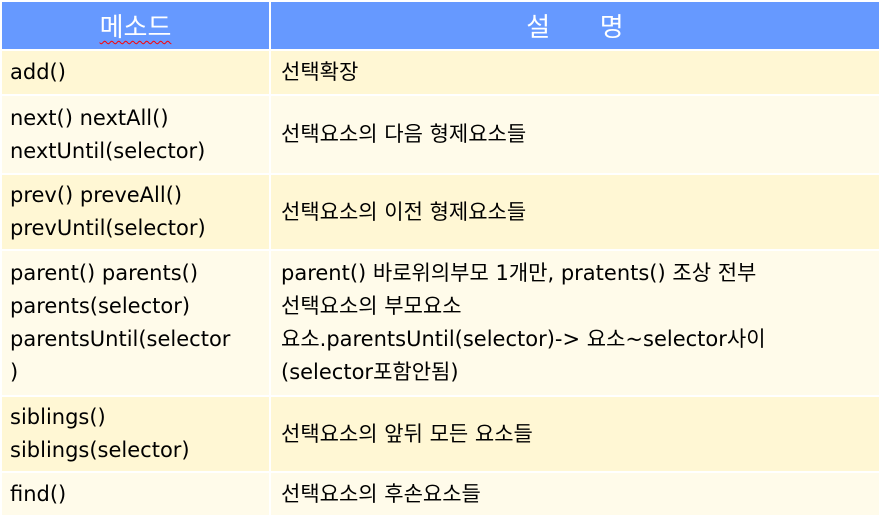  Describe the element at coordinates (519, 273) in the screenshot. I see `description-text: parent() 바로위의부모 1개만, pratents() 조상 전부` at that location.